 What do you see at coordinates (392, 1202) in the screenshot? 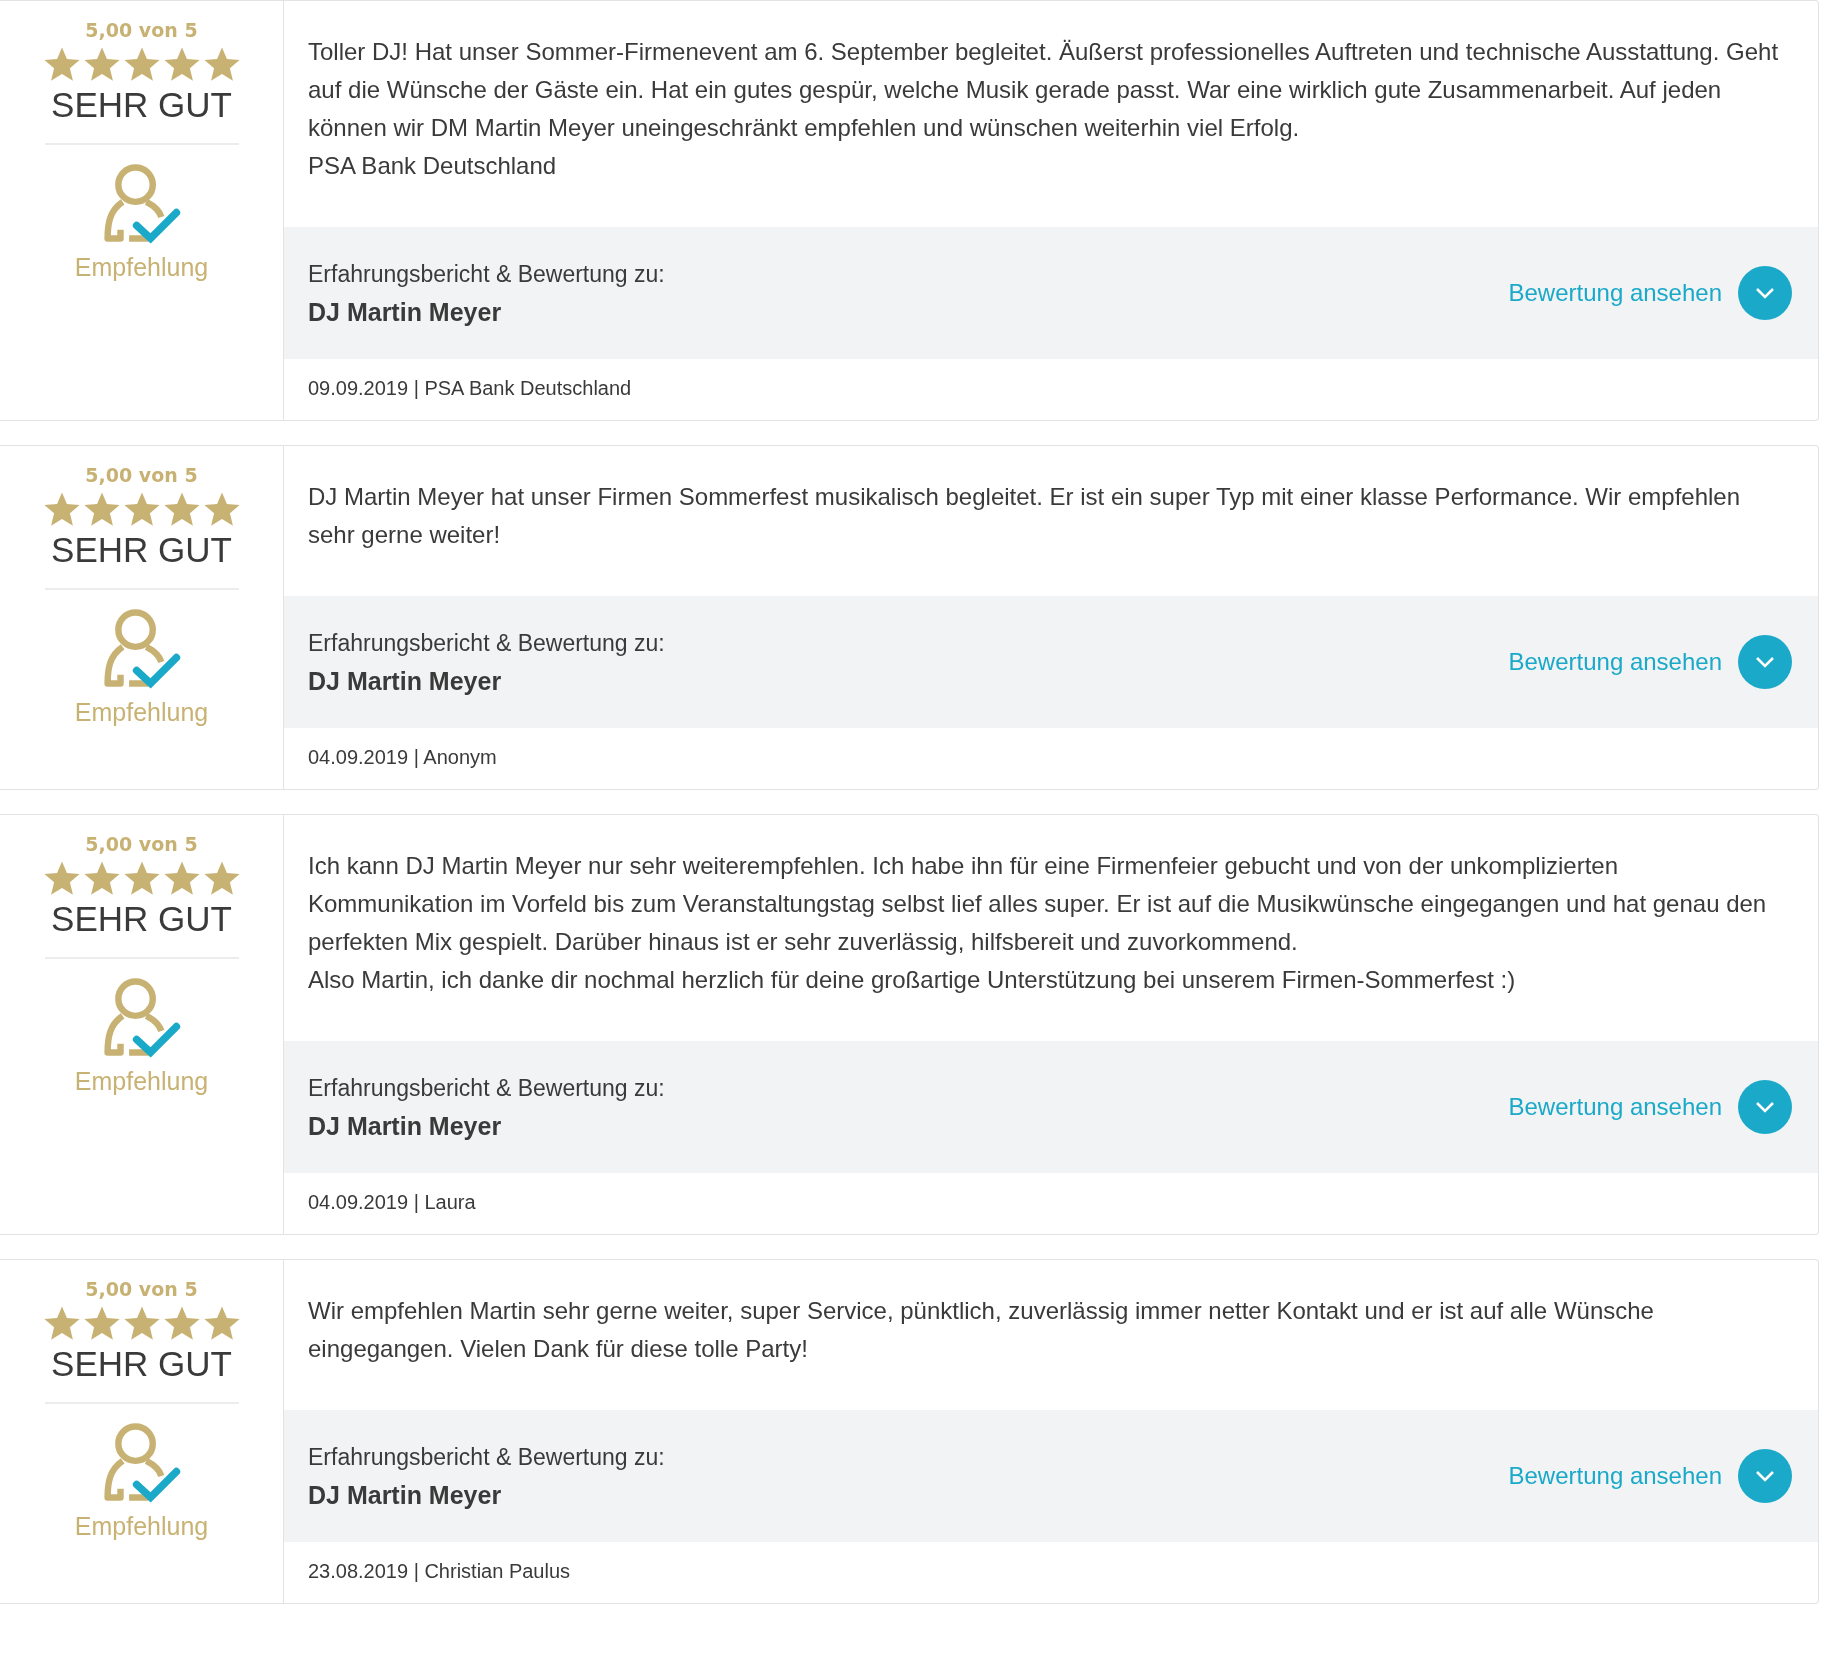
I see `review-meta: 04.09.2019 | Laura` at bounding box center [392, 1202].